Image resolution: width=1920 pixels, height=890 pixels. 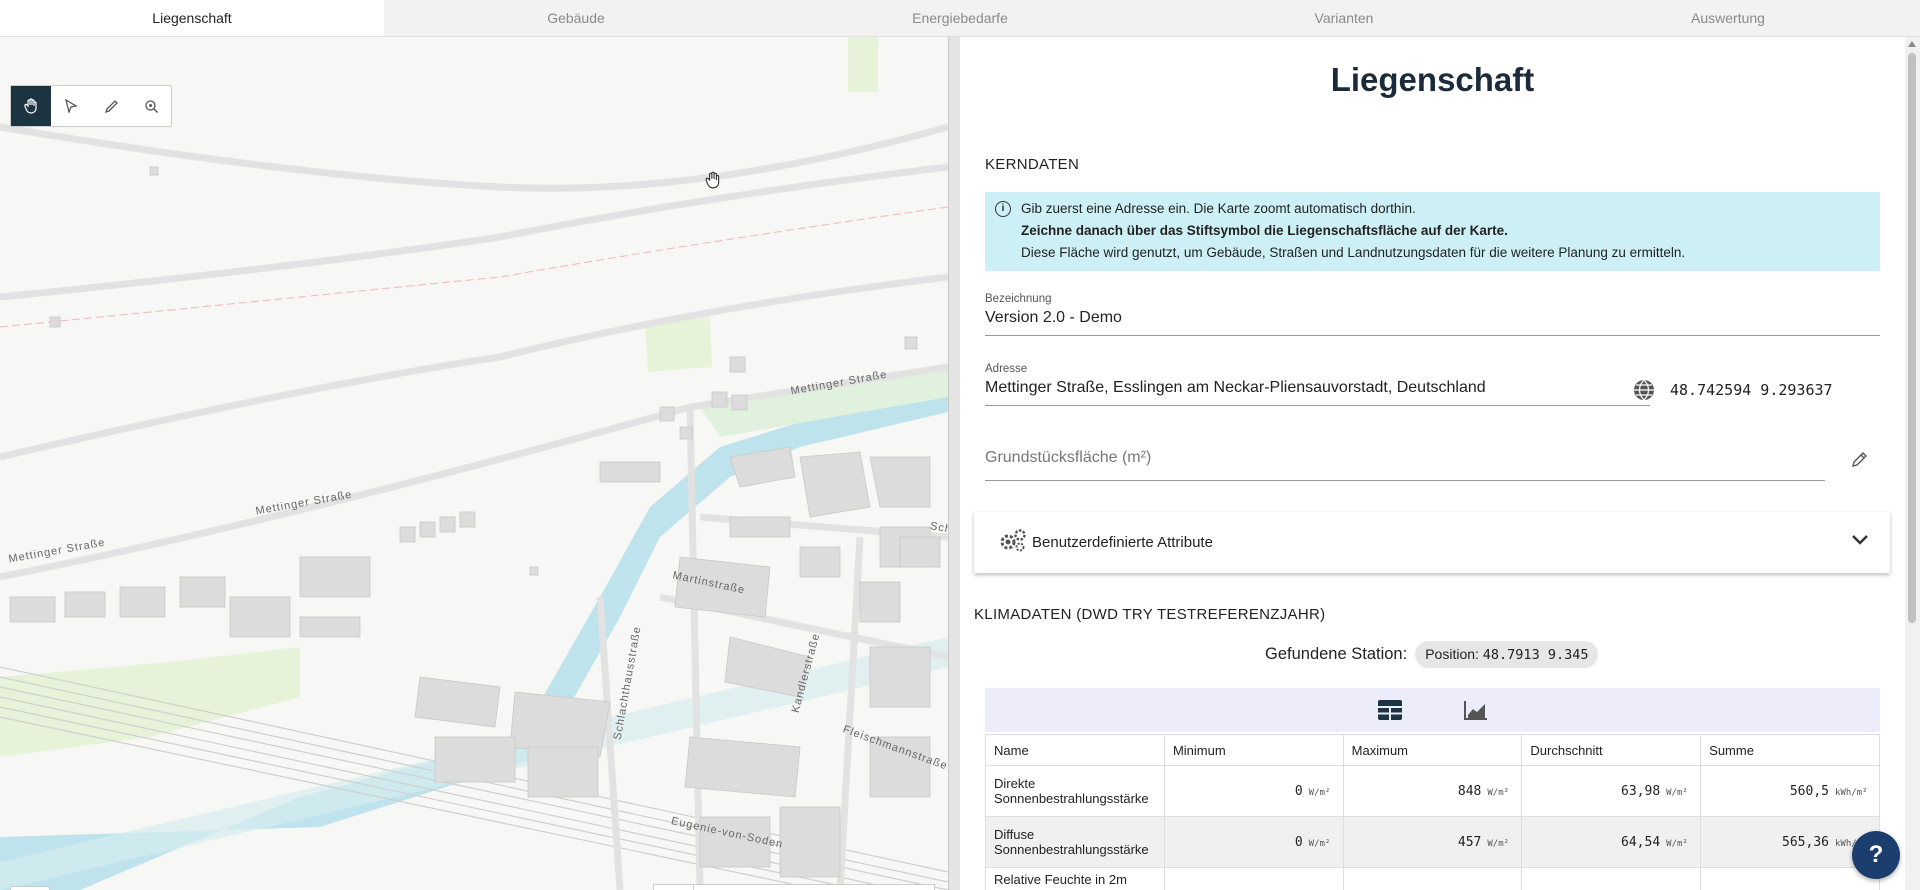 I want to click on custom-attributes-label: Benutzerdefinierte Attribute, so click(x=1122, y=542).